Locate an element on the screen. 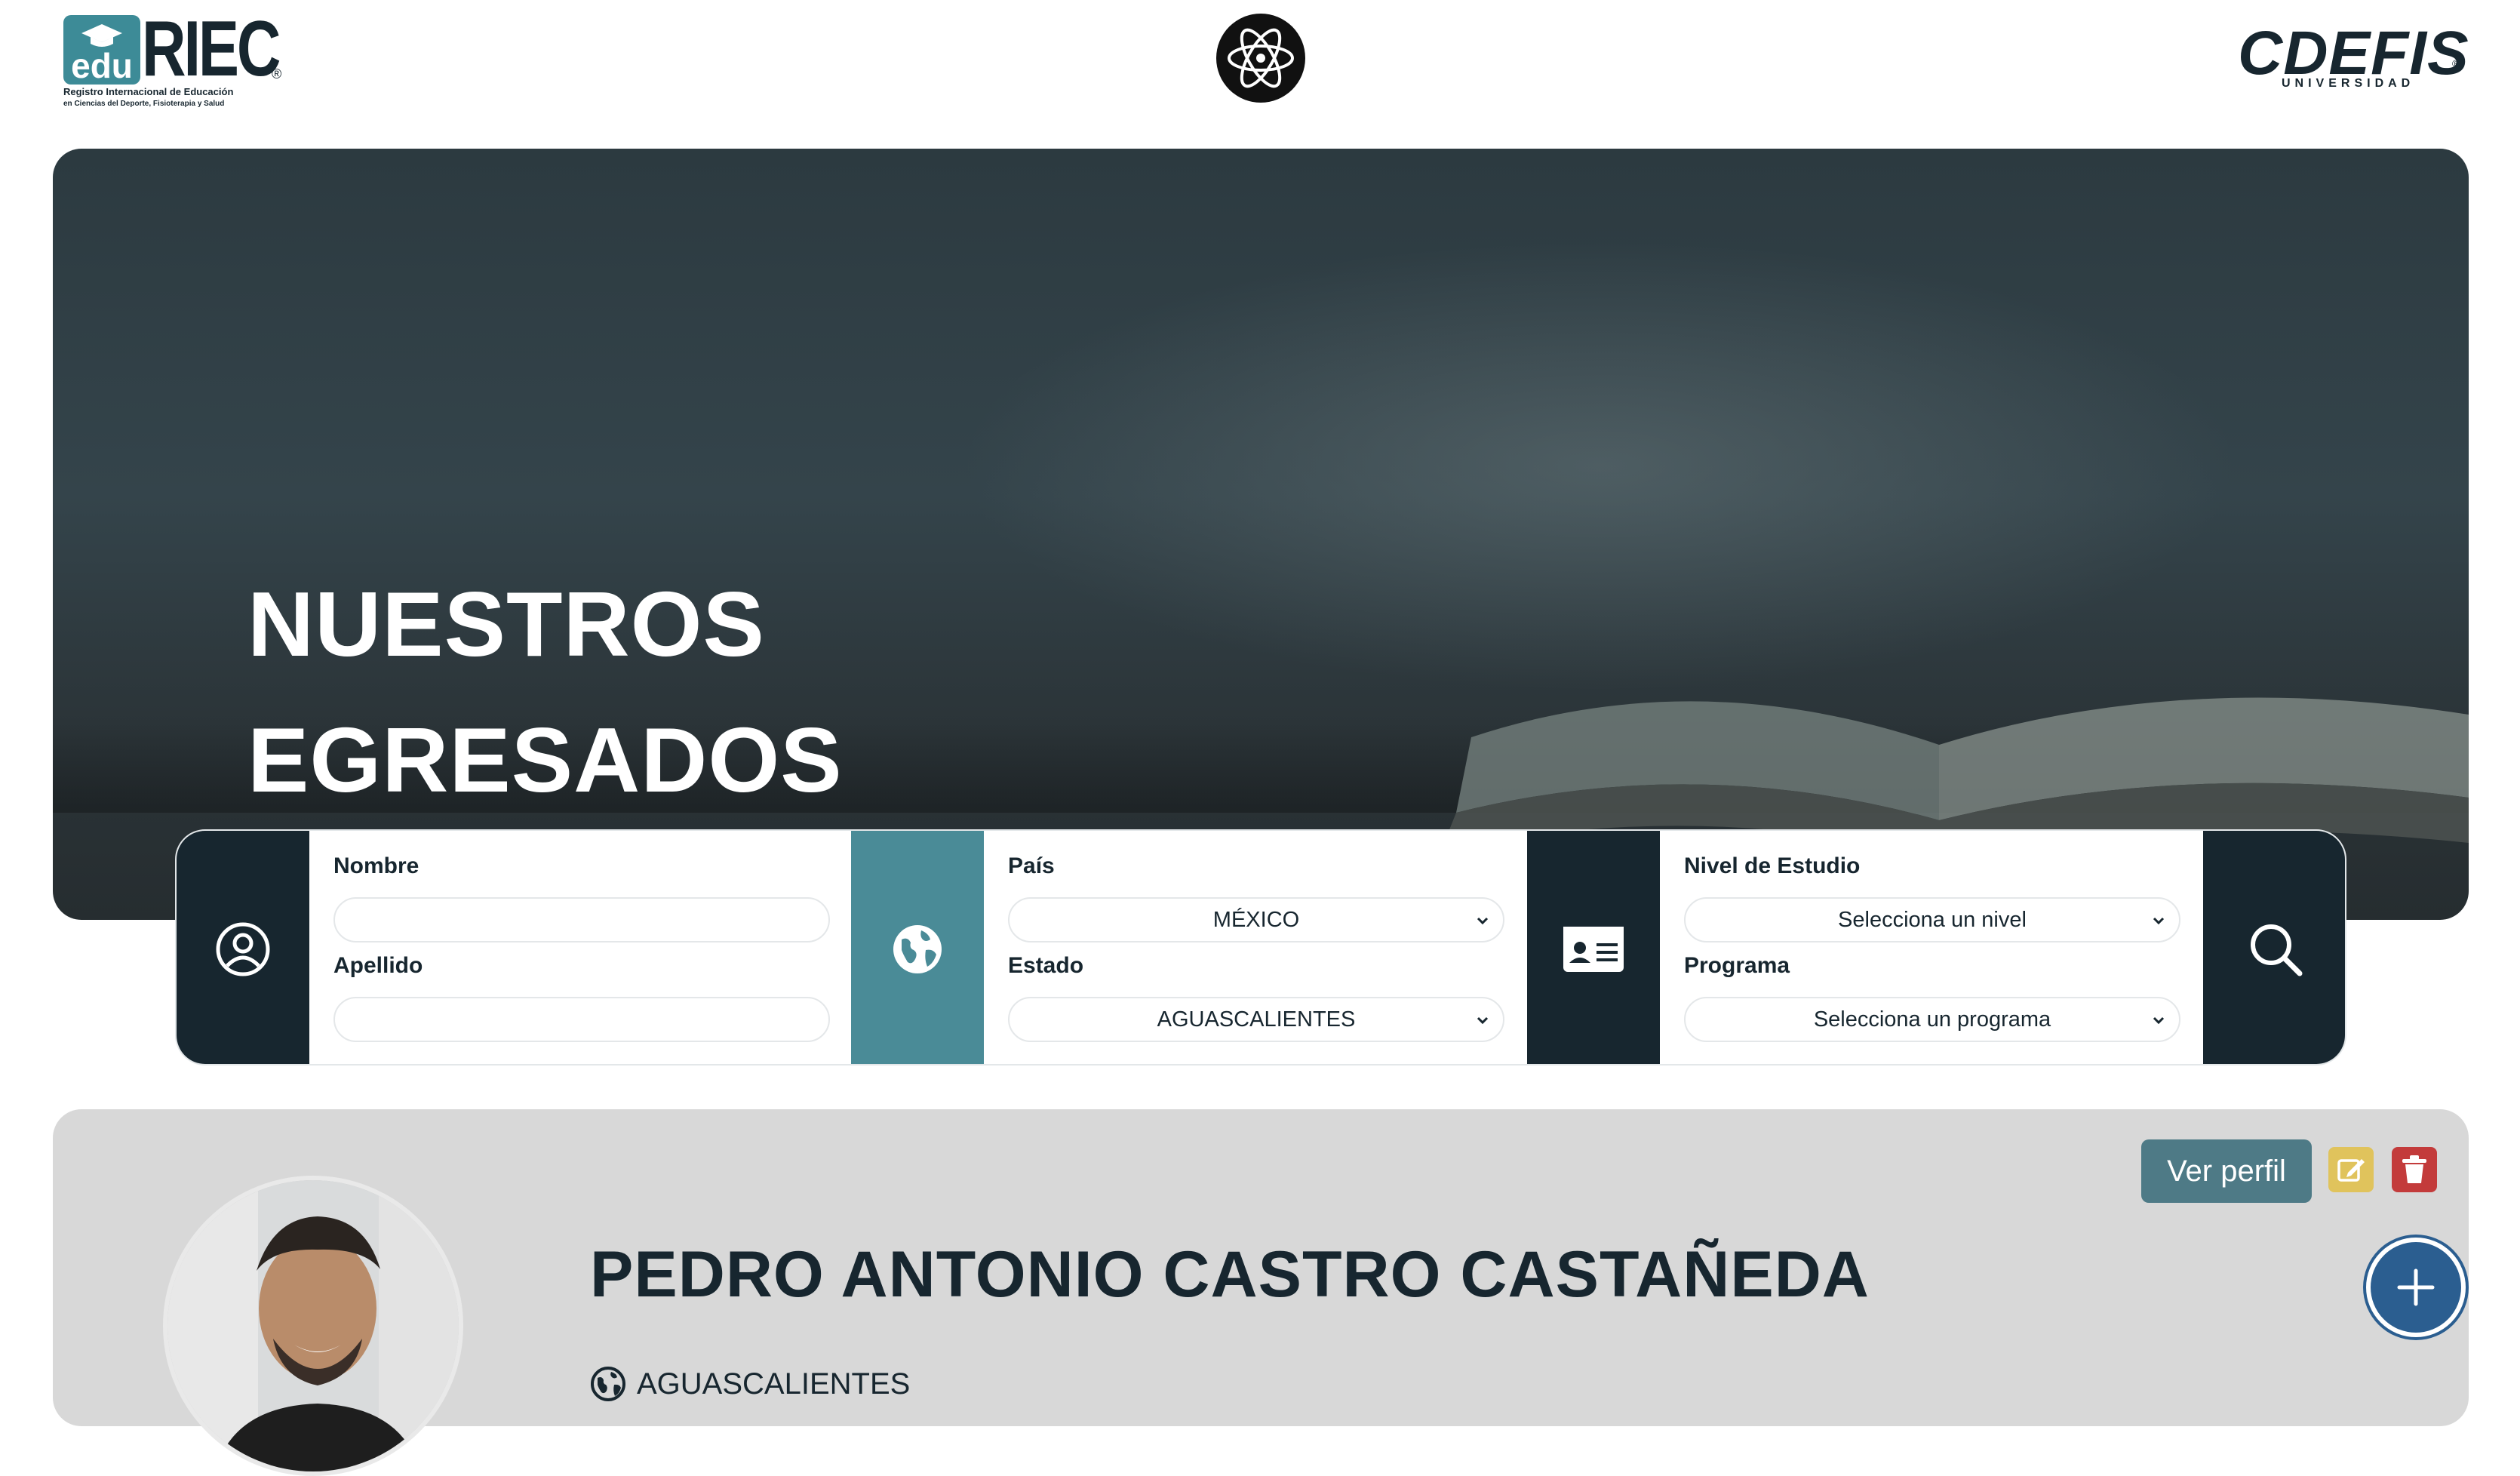 The height and width of the screenshot is (1476, 2520). avatar-photo is located at coordinates (313, 1325).